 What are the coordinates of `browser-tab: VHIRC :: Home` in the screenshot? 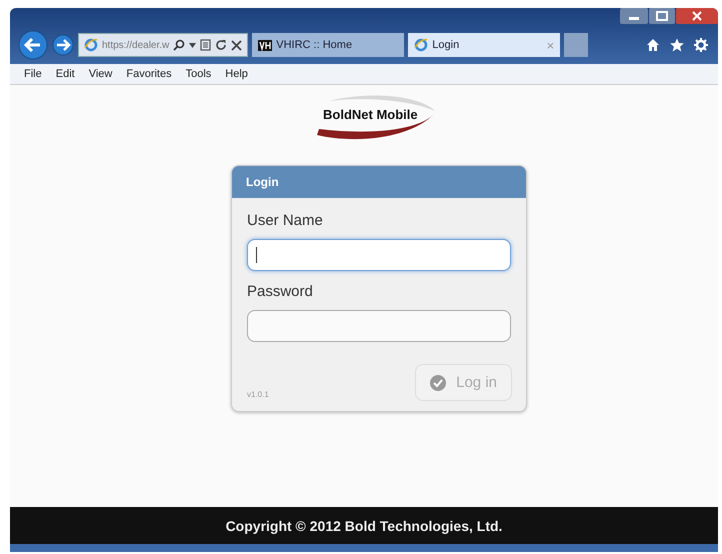 It's located at (328, 45).